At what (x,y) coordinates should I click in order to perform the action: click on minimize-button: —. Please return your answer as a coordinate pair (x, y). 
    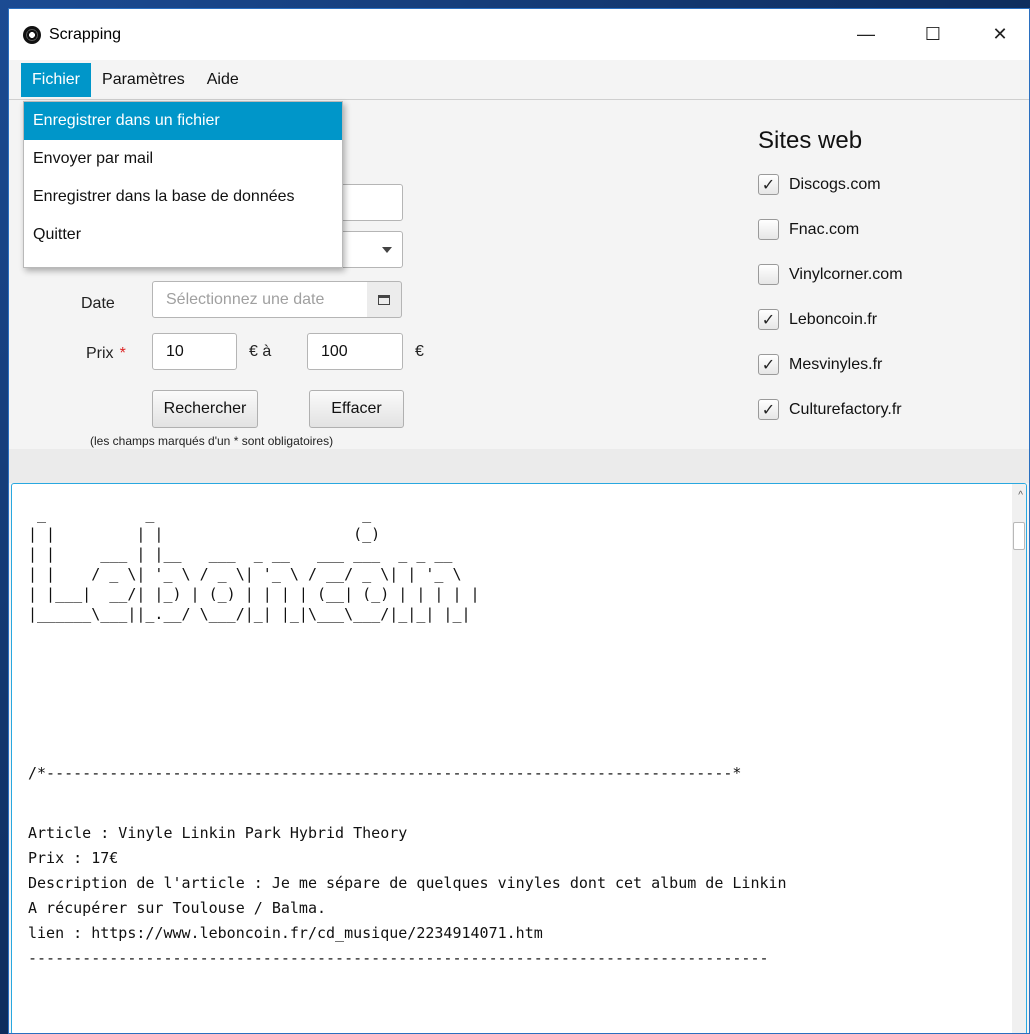
    Looking at the image, I should click on (866, 34).